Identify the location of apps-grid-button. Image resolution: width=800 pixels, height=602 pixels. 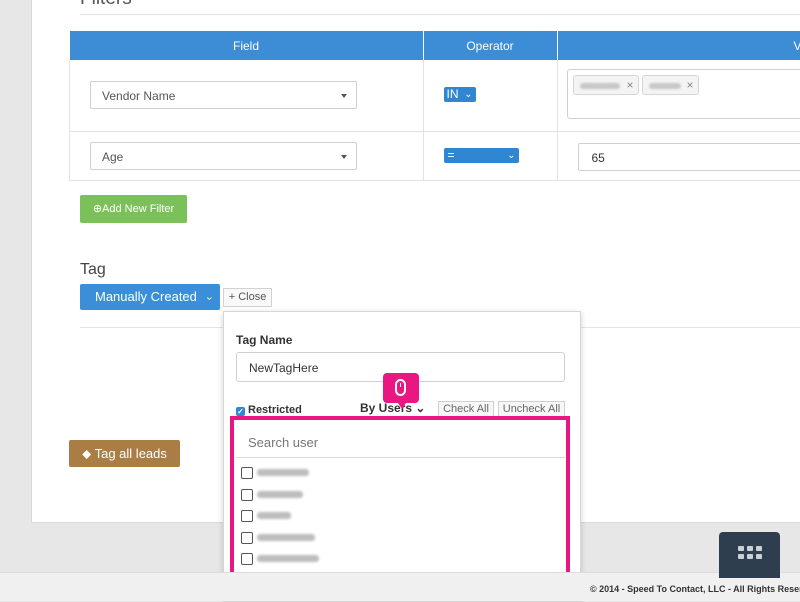
(749, 555).